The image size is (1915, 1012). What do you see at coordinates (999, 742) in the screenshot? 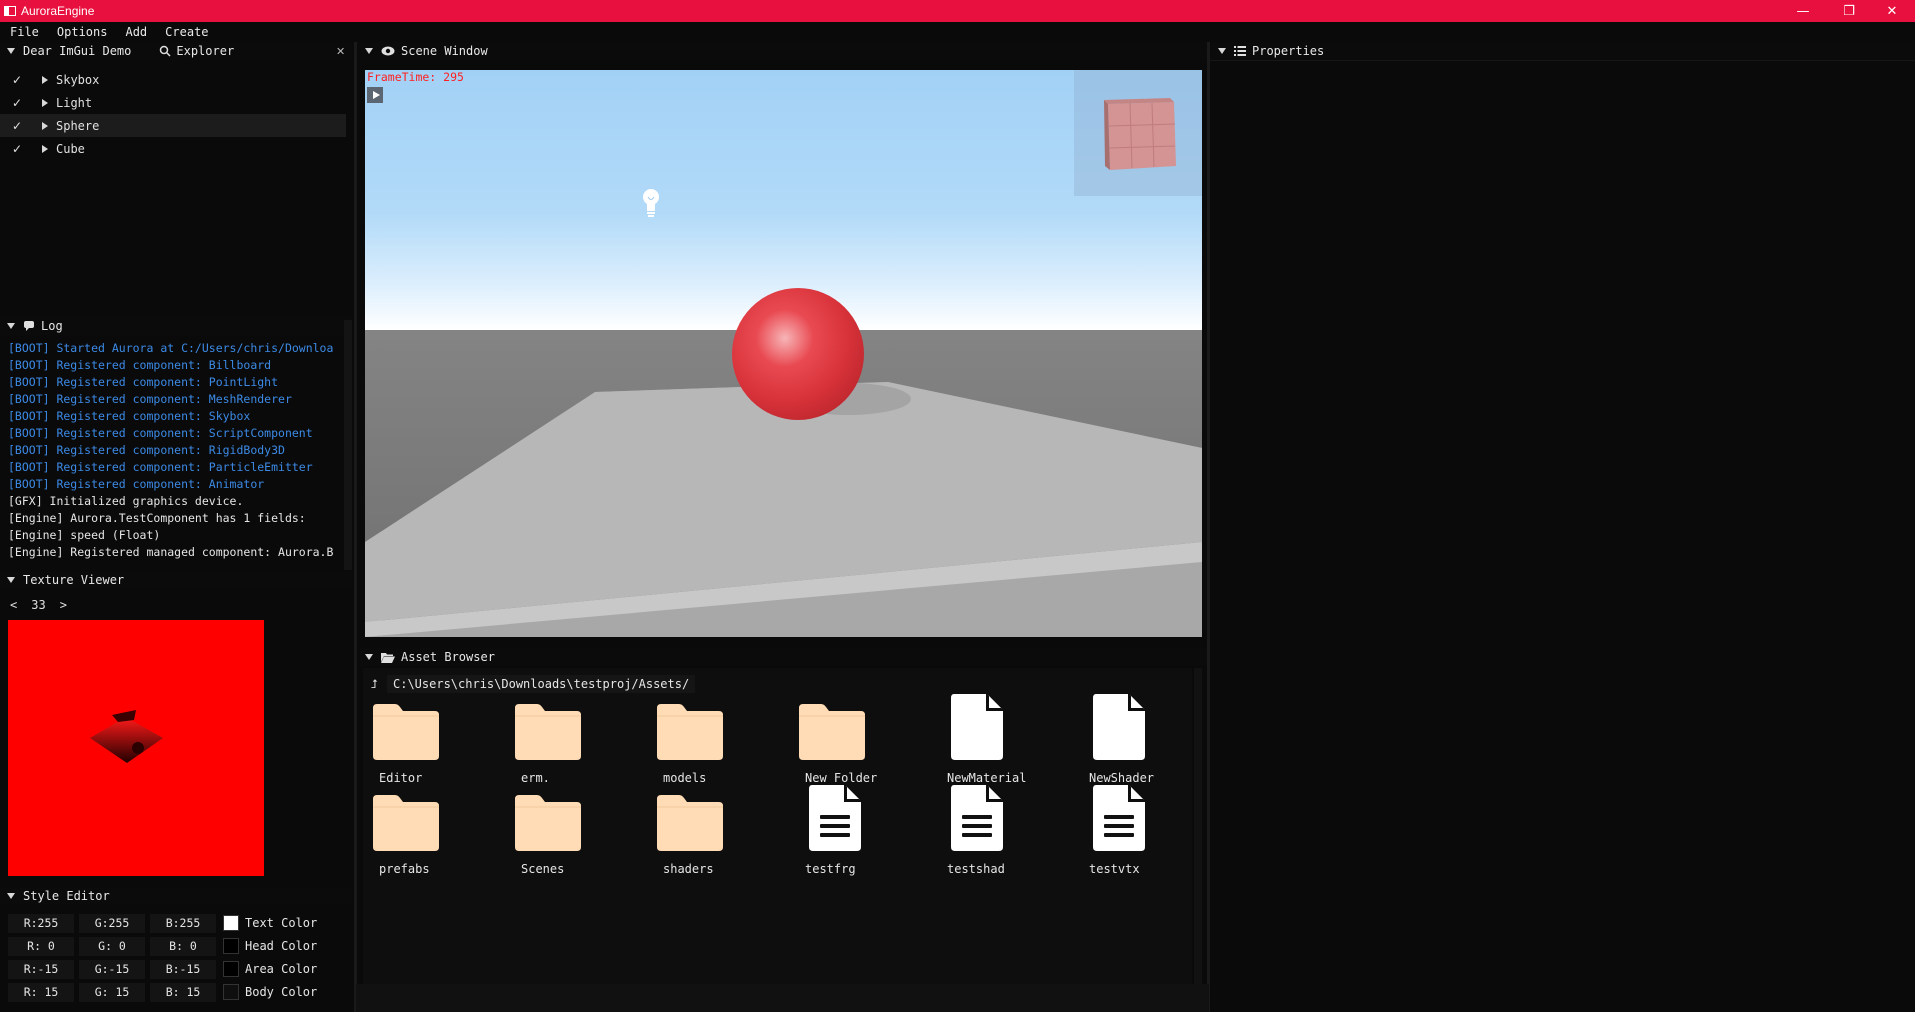
I see `asset-newmaterial: NewMaterial` at bounding box center [999, 742].